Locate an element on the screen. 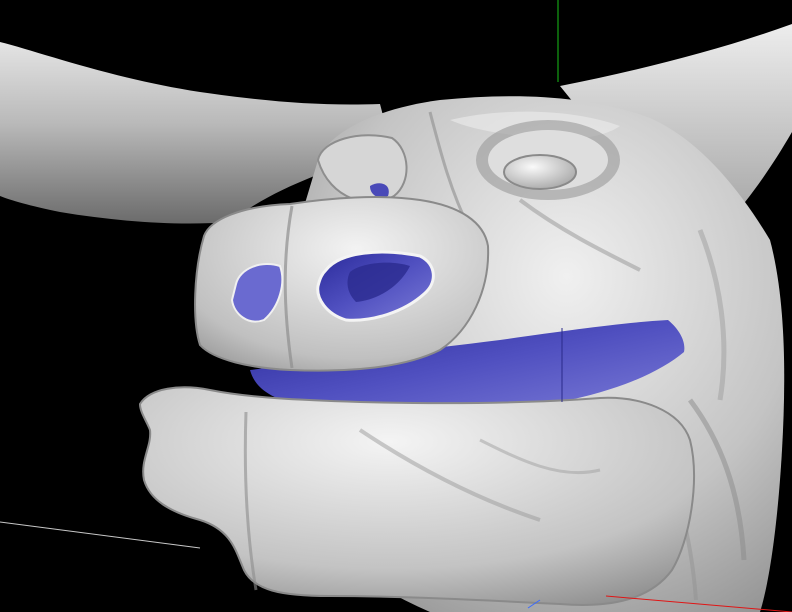  eyeball is located at coordinates (540, 172).